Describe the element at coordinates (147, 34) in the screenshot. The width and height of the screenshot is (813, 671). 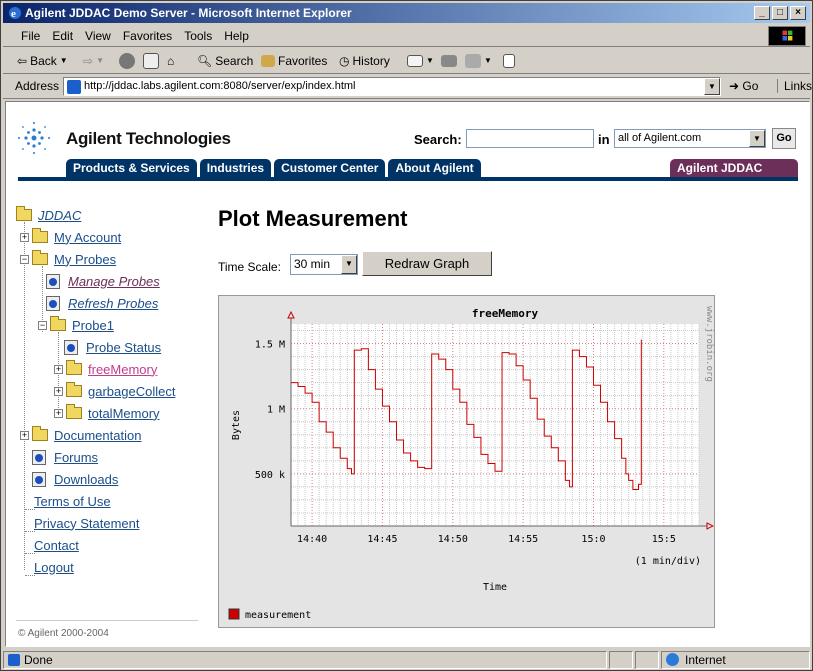
I see `menu-favorites: Favorites` at that location.